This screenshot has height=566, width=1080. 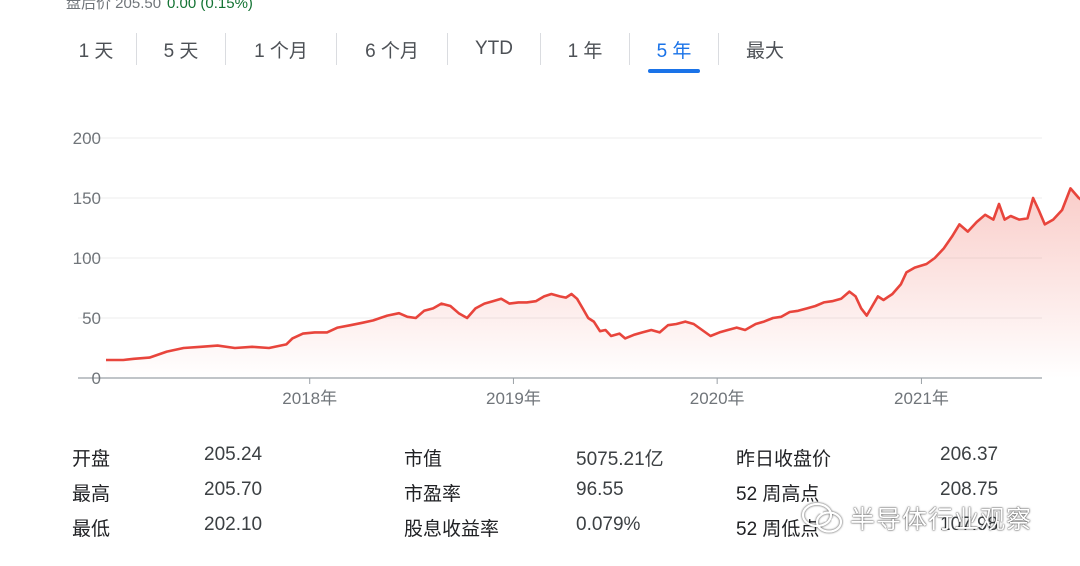 What do you see at coordinates (615, 393) in the screenshot?
I see `x-axis-ticks: 2018年 2019年 2020年 2021年` at bounding box center [615, 393].